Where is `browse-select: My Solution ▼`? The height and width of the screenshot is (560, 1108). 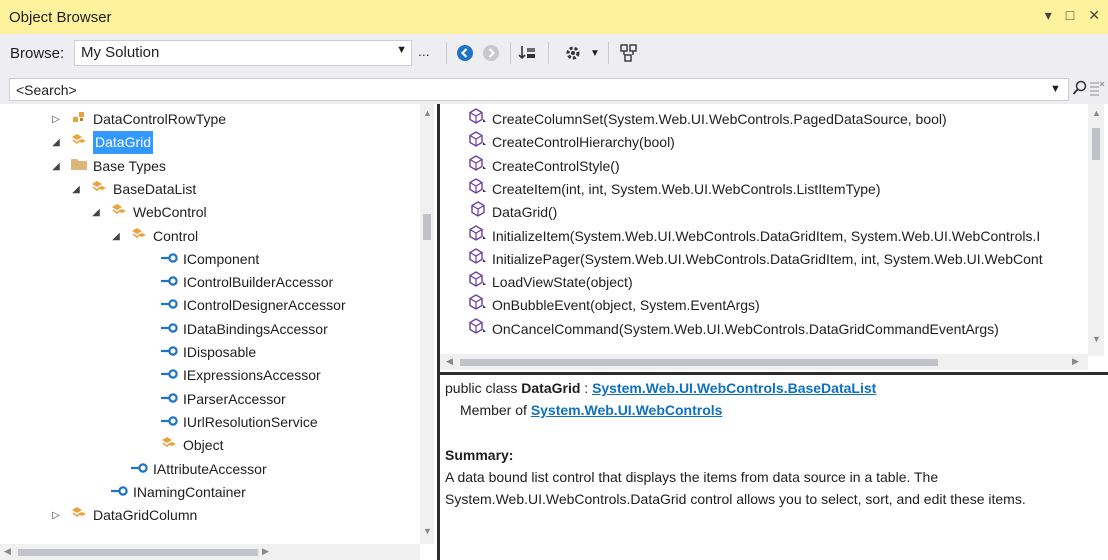 browse-select: My Solution ▼ is located at coordinates (243, 53).